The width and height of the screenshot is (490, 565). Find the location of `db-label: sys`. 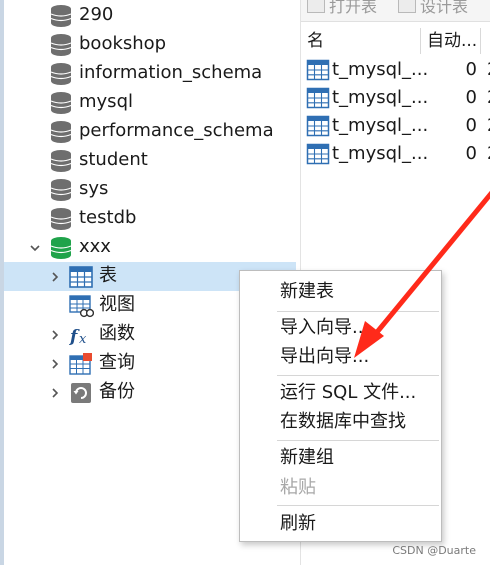

db-label: sys is located at coordinates (94, 188).